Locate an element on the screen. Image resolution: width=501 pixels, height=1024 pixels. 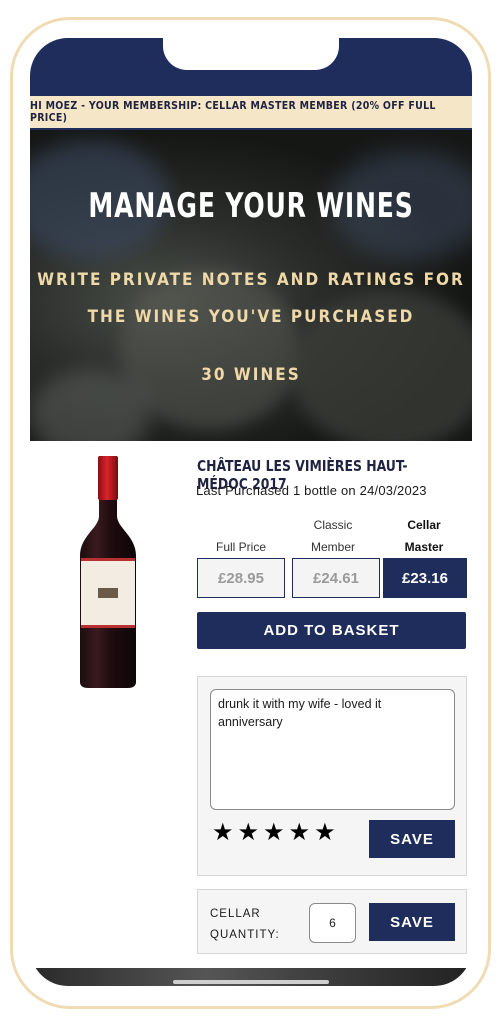
wine-count: 30 WINES is located at coordinates (251, 375).